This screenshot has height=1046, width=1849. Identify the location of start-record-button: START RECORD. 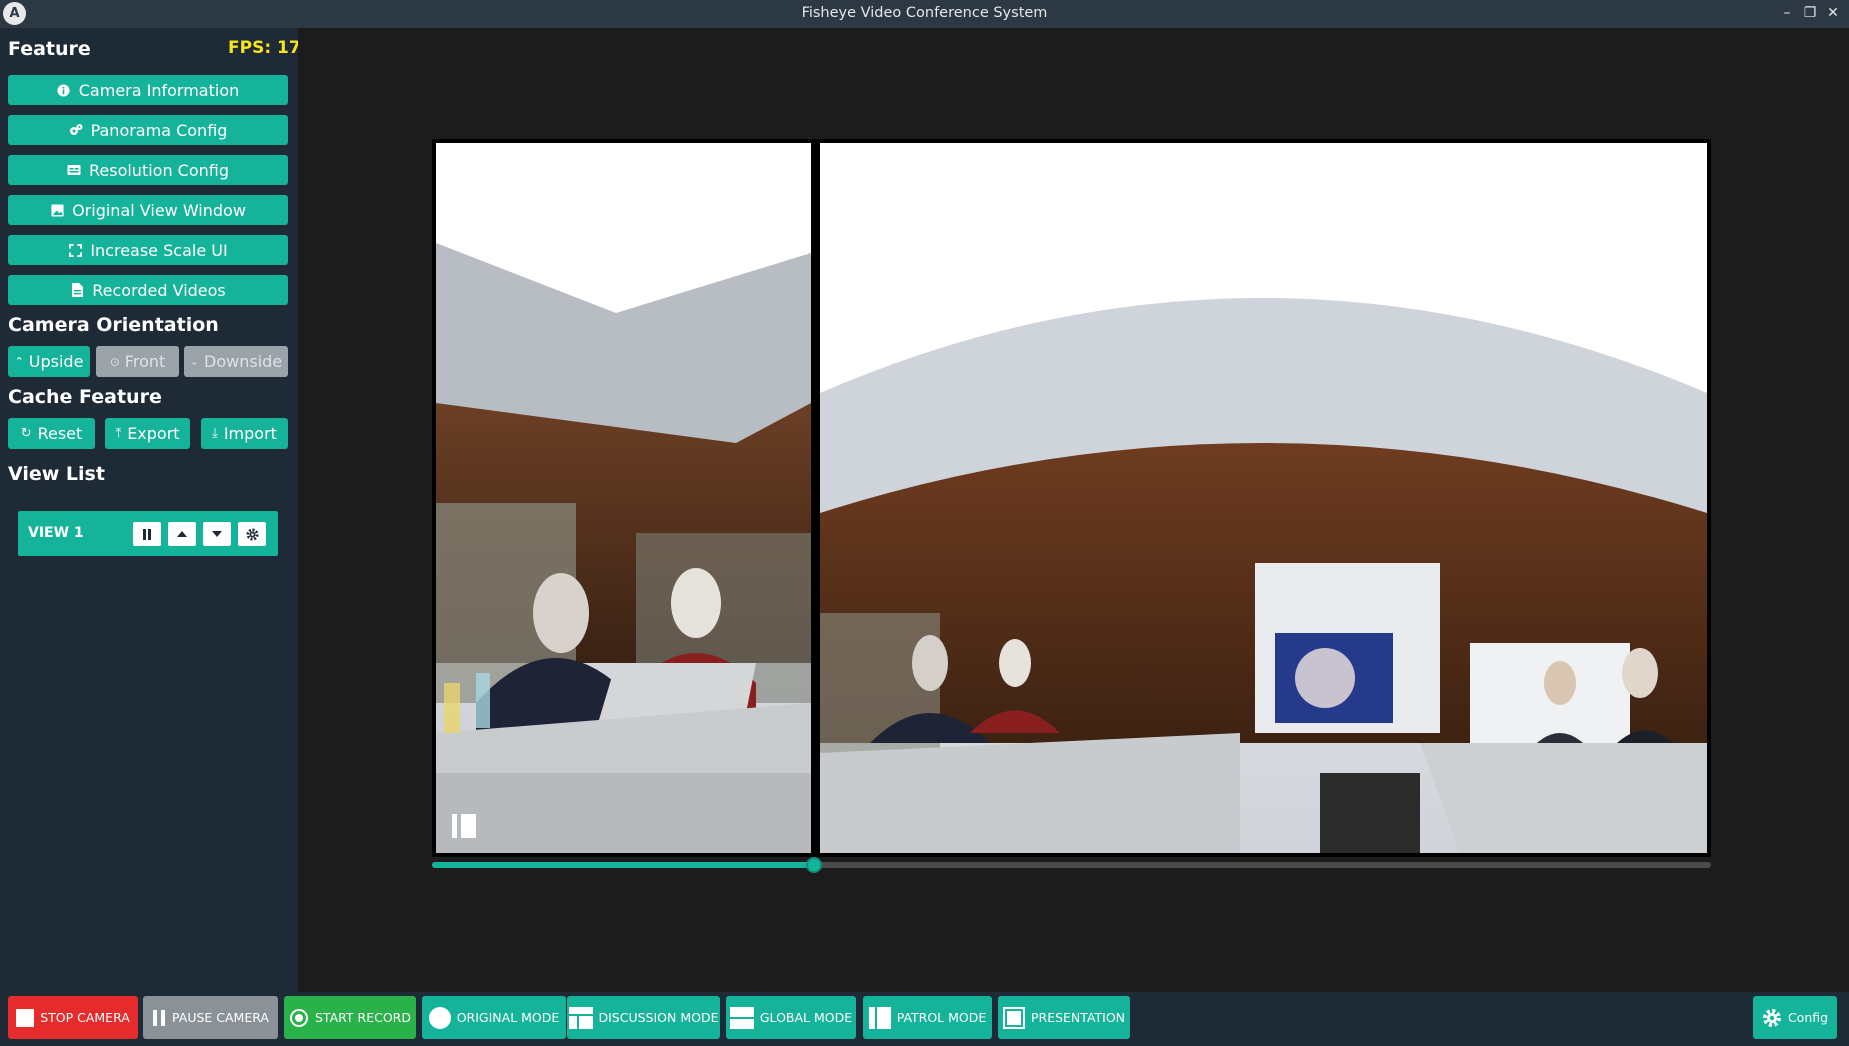
(350, 1017).